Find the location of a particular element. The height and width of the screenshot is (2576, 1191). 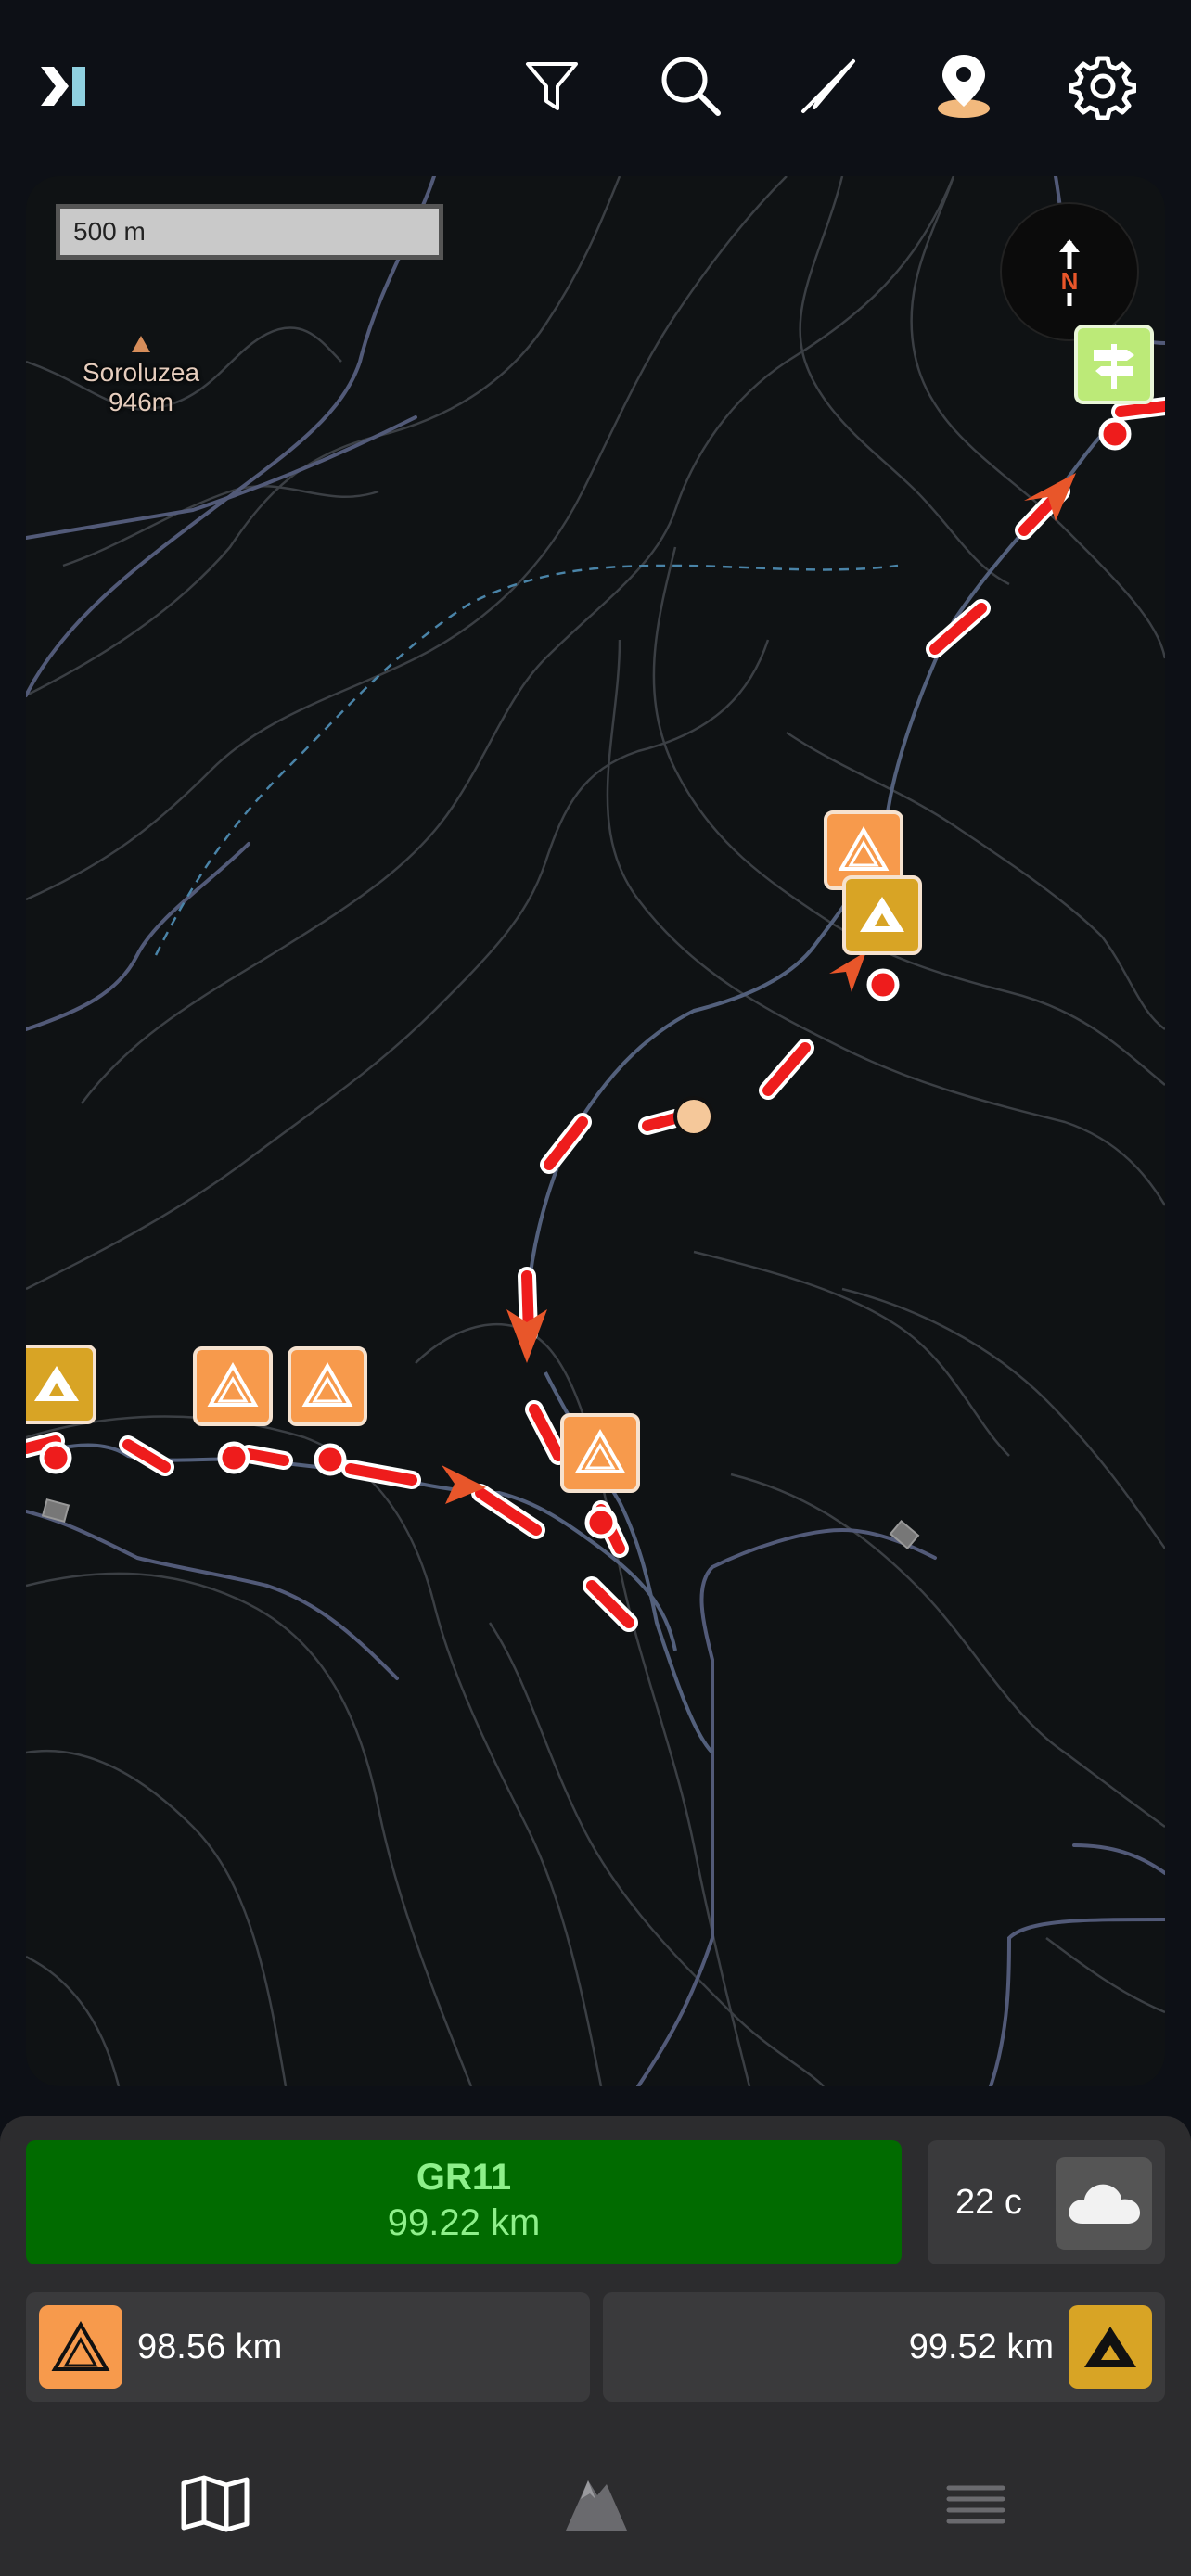

map-scale-bar: 500 m is located at coordinates (249, 232).